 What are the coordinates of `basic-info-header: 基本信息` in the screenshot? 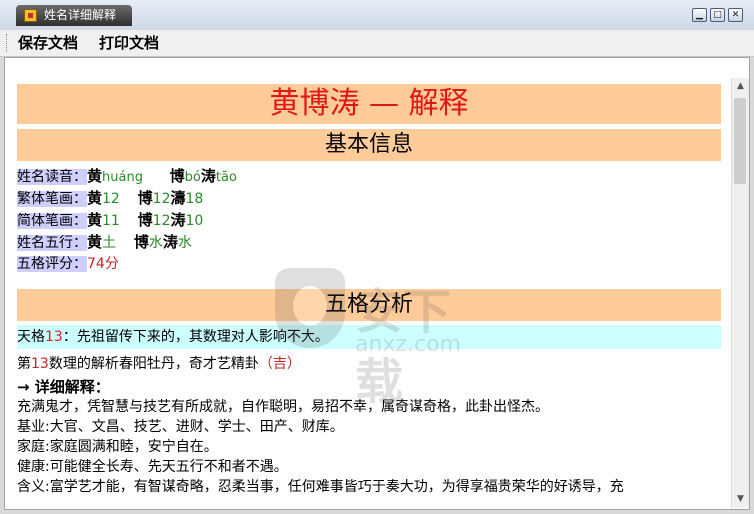 It's located at (369, 145).